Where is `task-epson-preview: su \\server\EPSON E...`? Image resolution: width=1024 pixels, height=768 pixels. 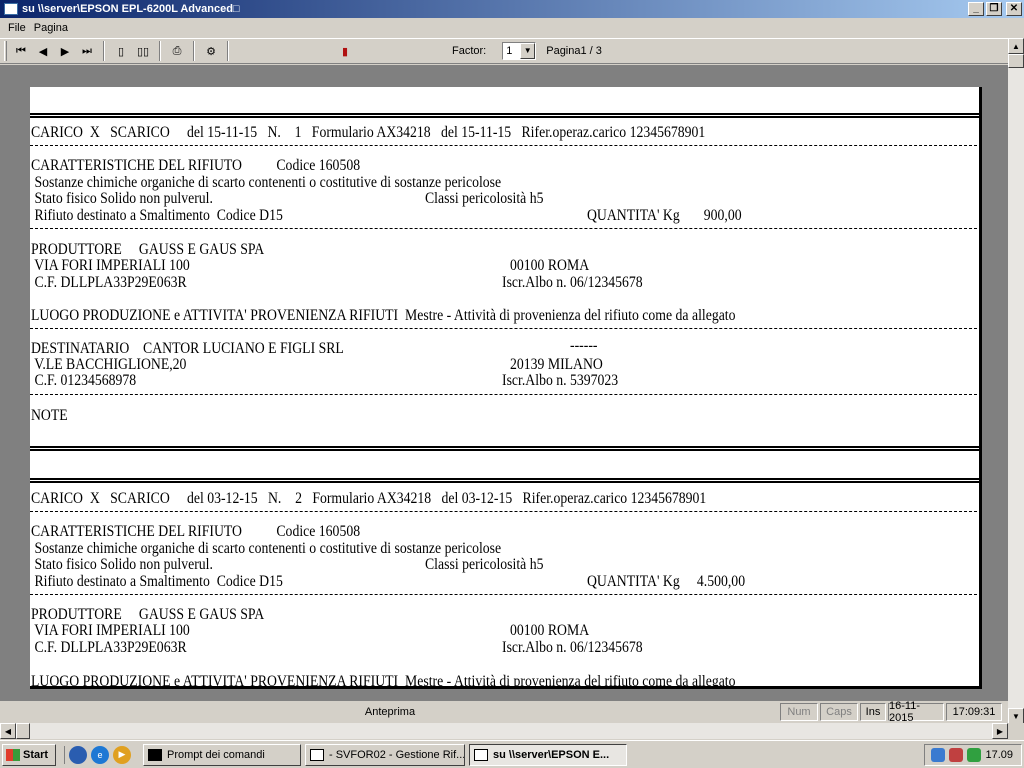 task-epson-preview: su \\server\EPSON E... is located at coordinates (548, 754).